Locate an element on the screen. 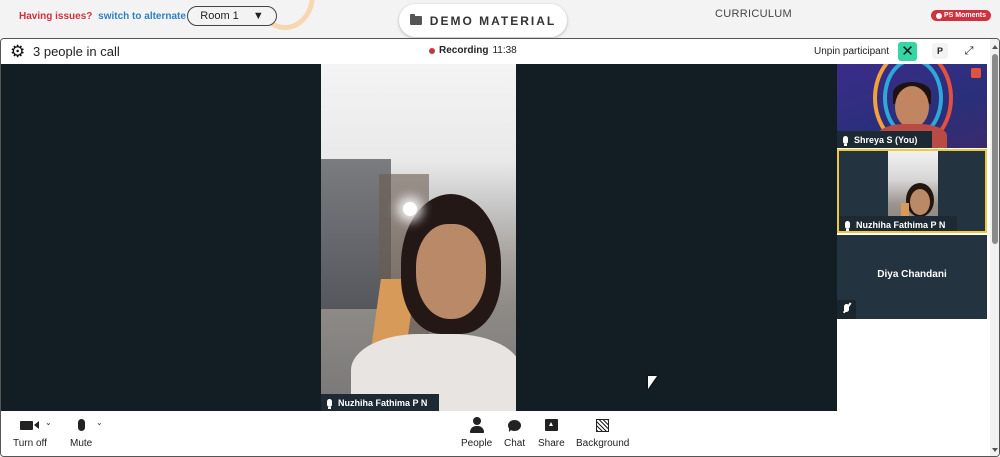  recording-time: 11:38 is located at coordinates (504, 50).